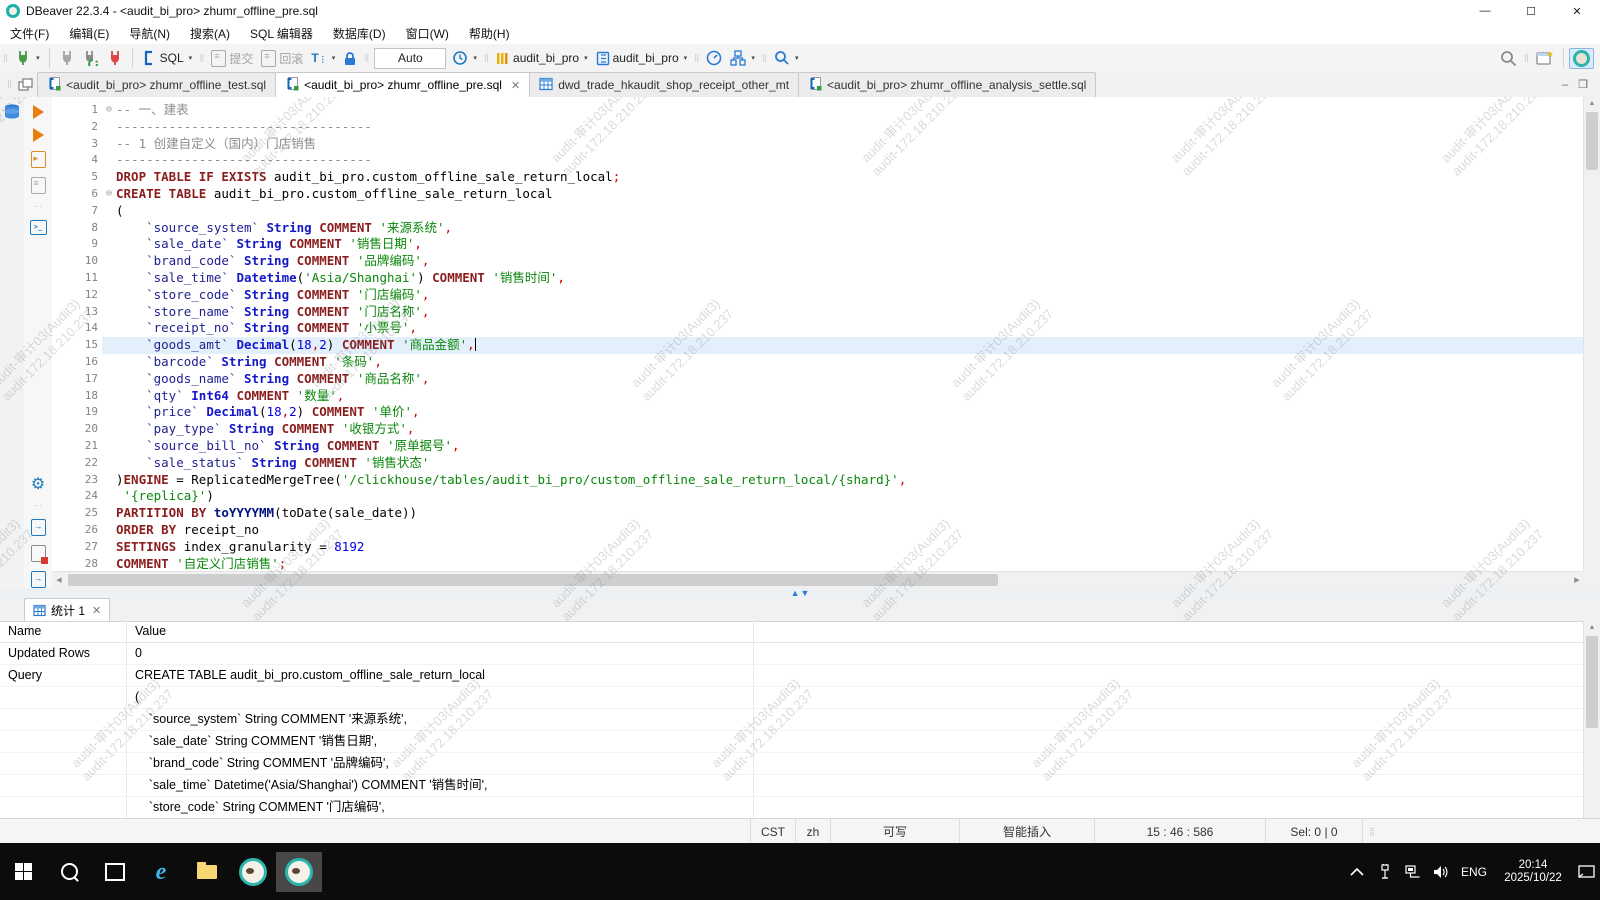 The image size is (1600, 900). Describe the element at coordinates (1508, 58) in the screenshot. I see `quick-search-button` at that location.